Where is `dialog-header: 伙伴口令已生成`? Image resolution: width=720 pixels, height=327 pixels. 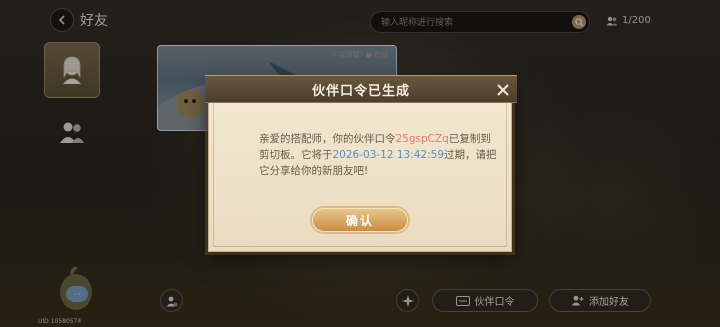 dialog-header: 伙伴口令已生成 is located at coordinates (361, 89).